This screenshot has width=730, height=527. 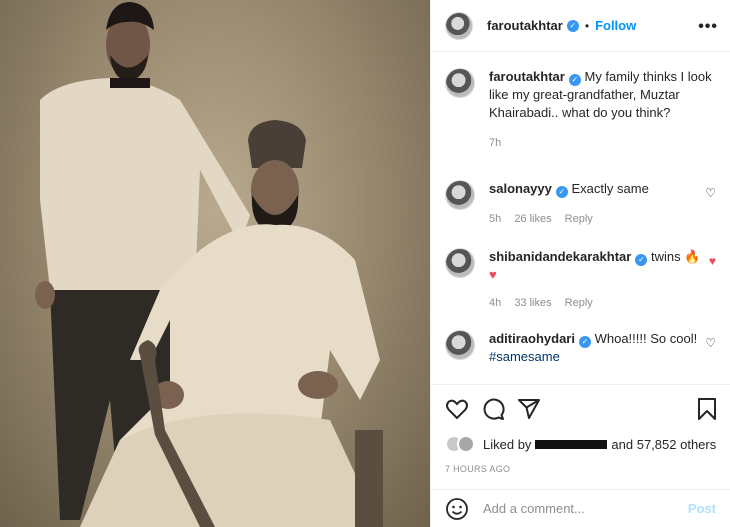 I want to click on hashtag-link: #samesame, so click(x=524, y=356).